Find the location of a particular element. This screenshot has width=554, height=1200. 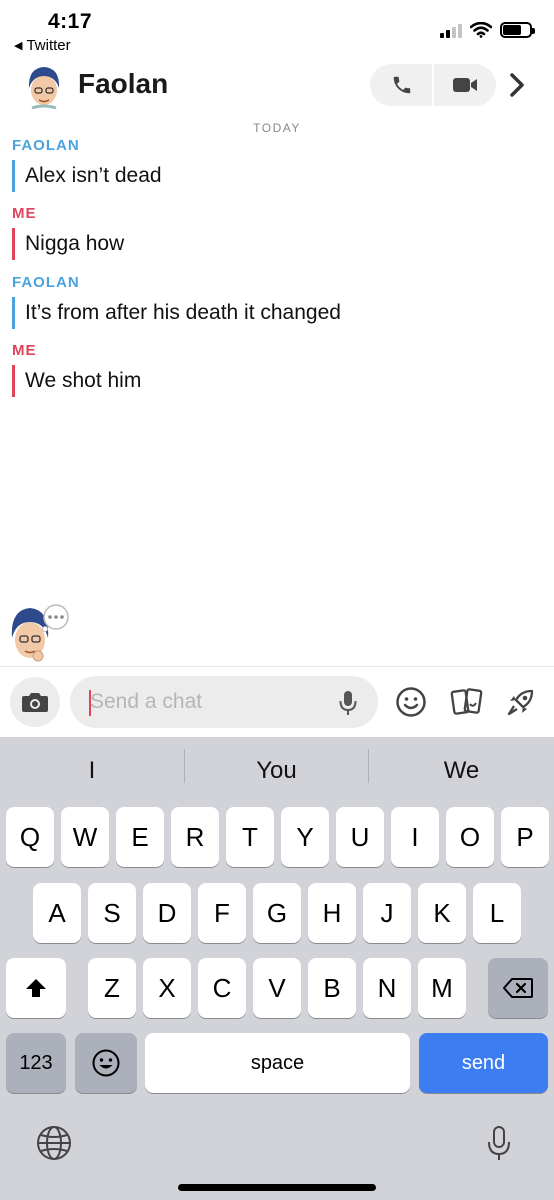

contact-bitmoji-avatar is located at coordinates (44, 87).